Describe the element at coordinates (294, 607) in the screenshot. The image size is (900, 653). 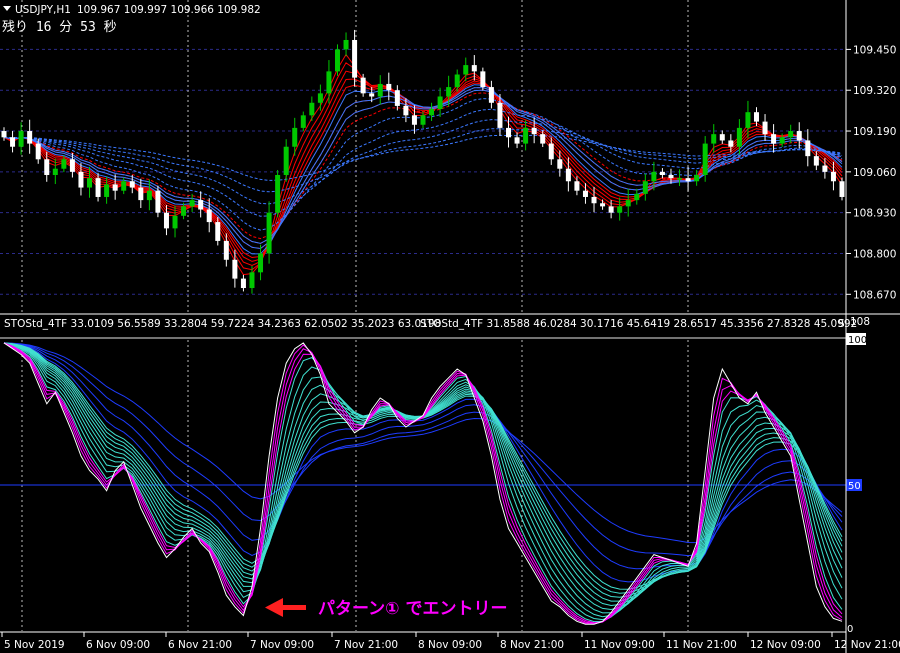
I see `arrow-left-shaft` at that location.